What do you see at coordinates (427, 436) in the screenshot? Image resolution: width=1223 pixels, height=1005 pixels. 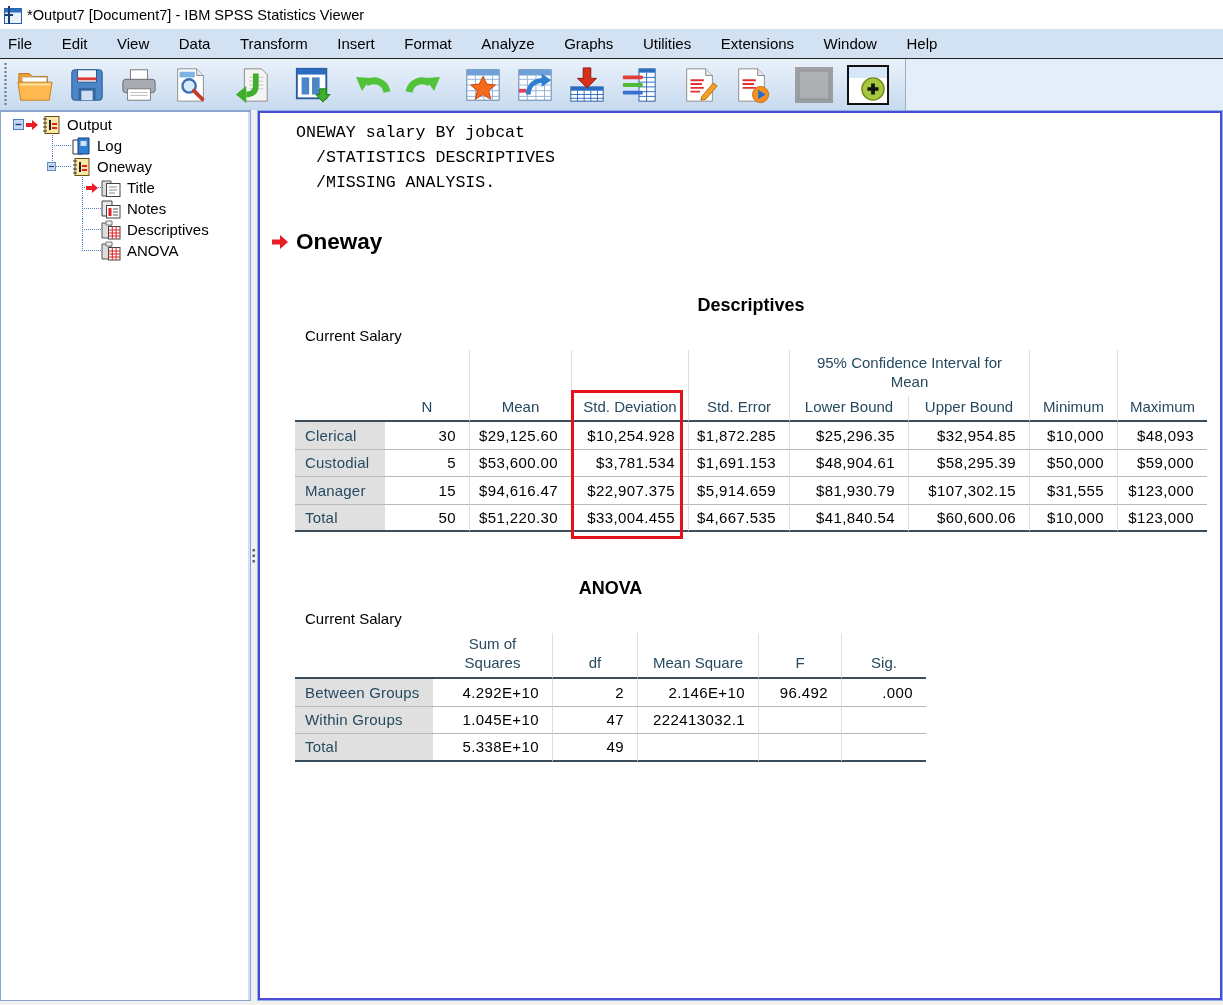 I see `table-cell: 30` at bounding box center [427, 436].